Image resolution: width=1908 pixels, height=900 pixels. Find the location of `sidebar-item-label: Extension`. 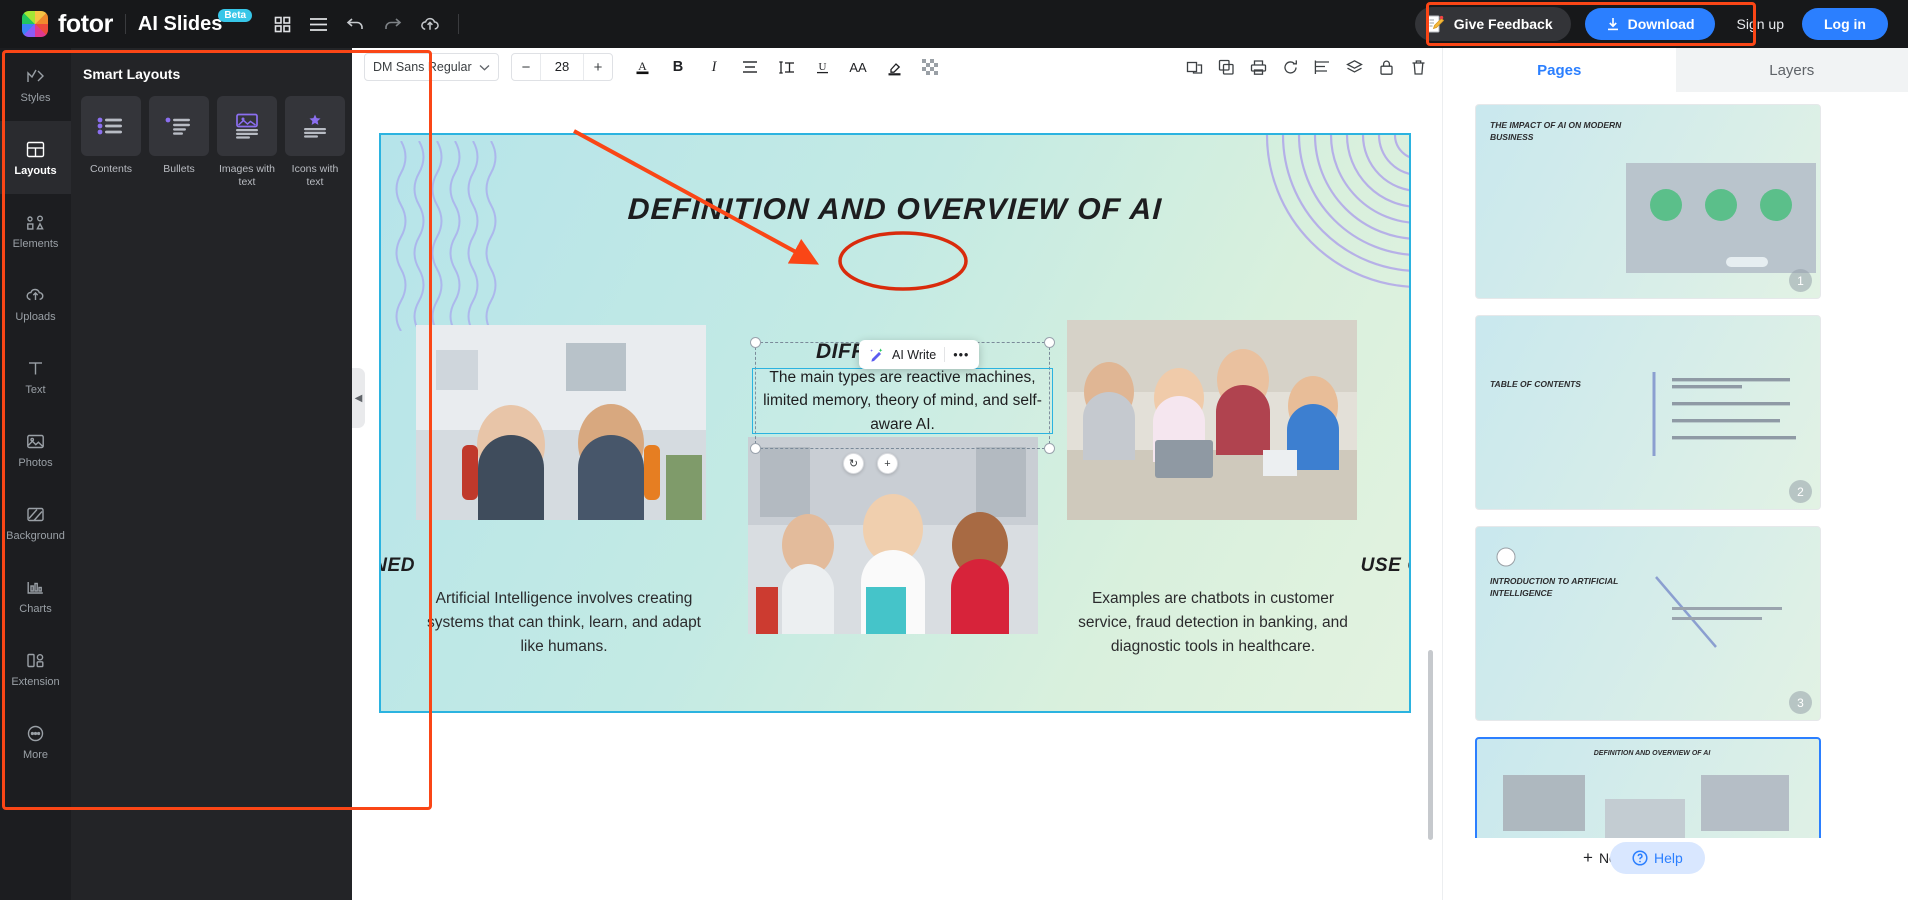

sidebar-item-label: Extension is located at coordinates (35, 681).